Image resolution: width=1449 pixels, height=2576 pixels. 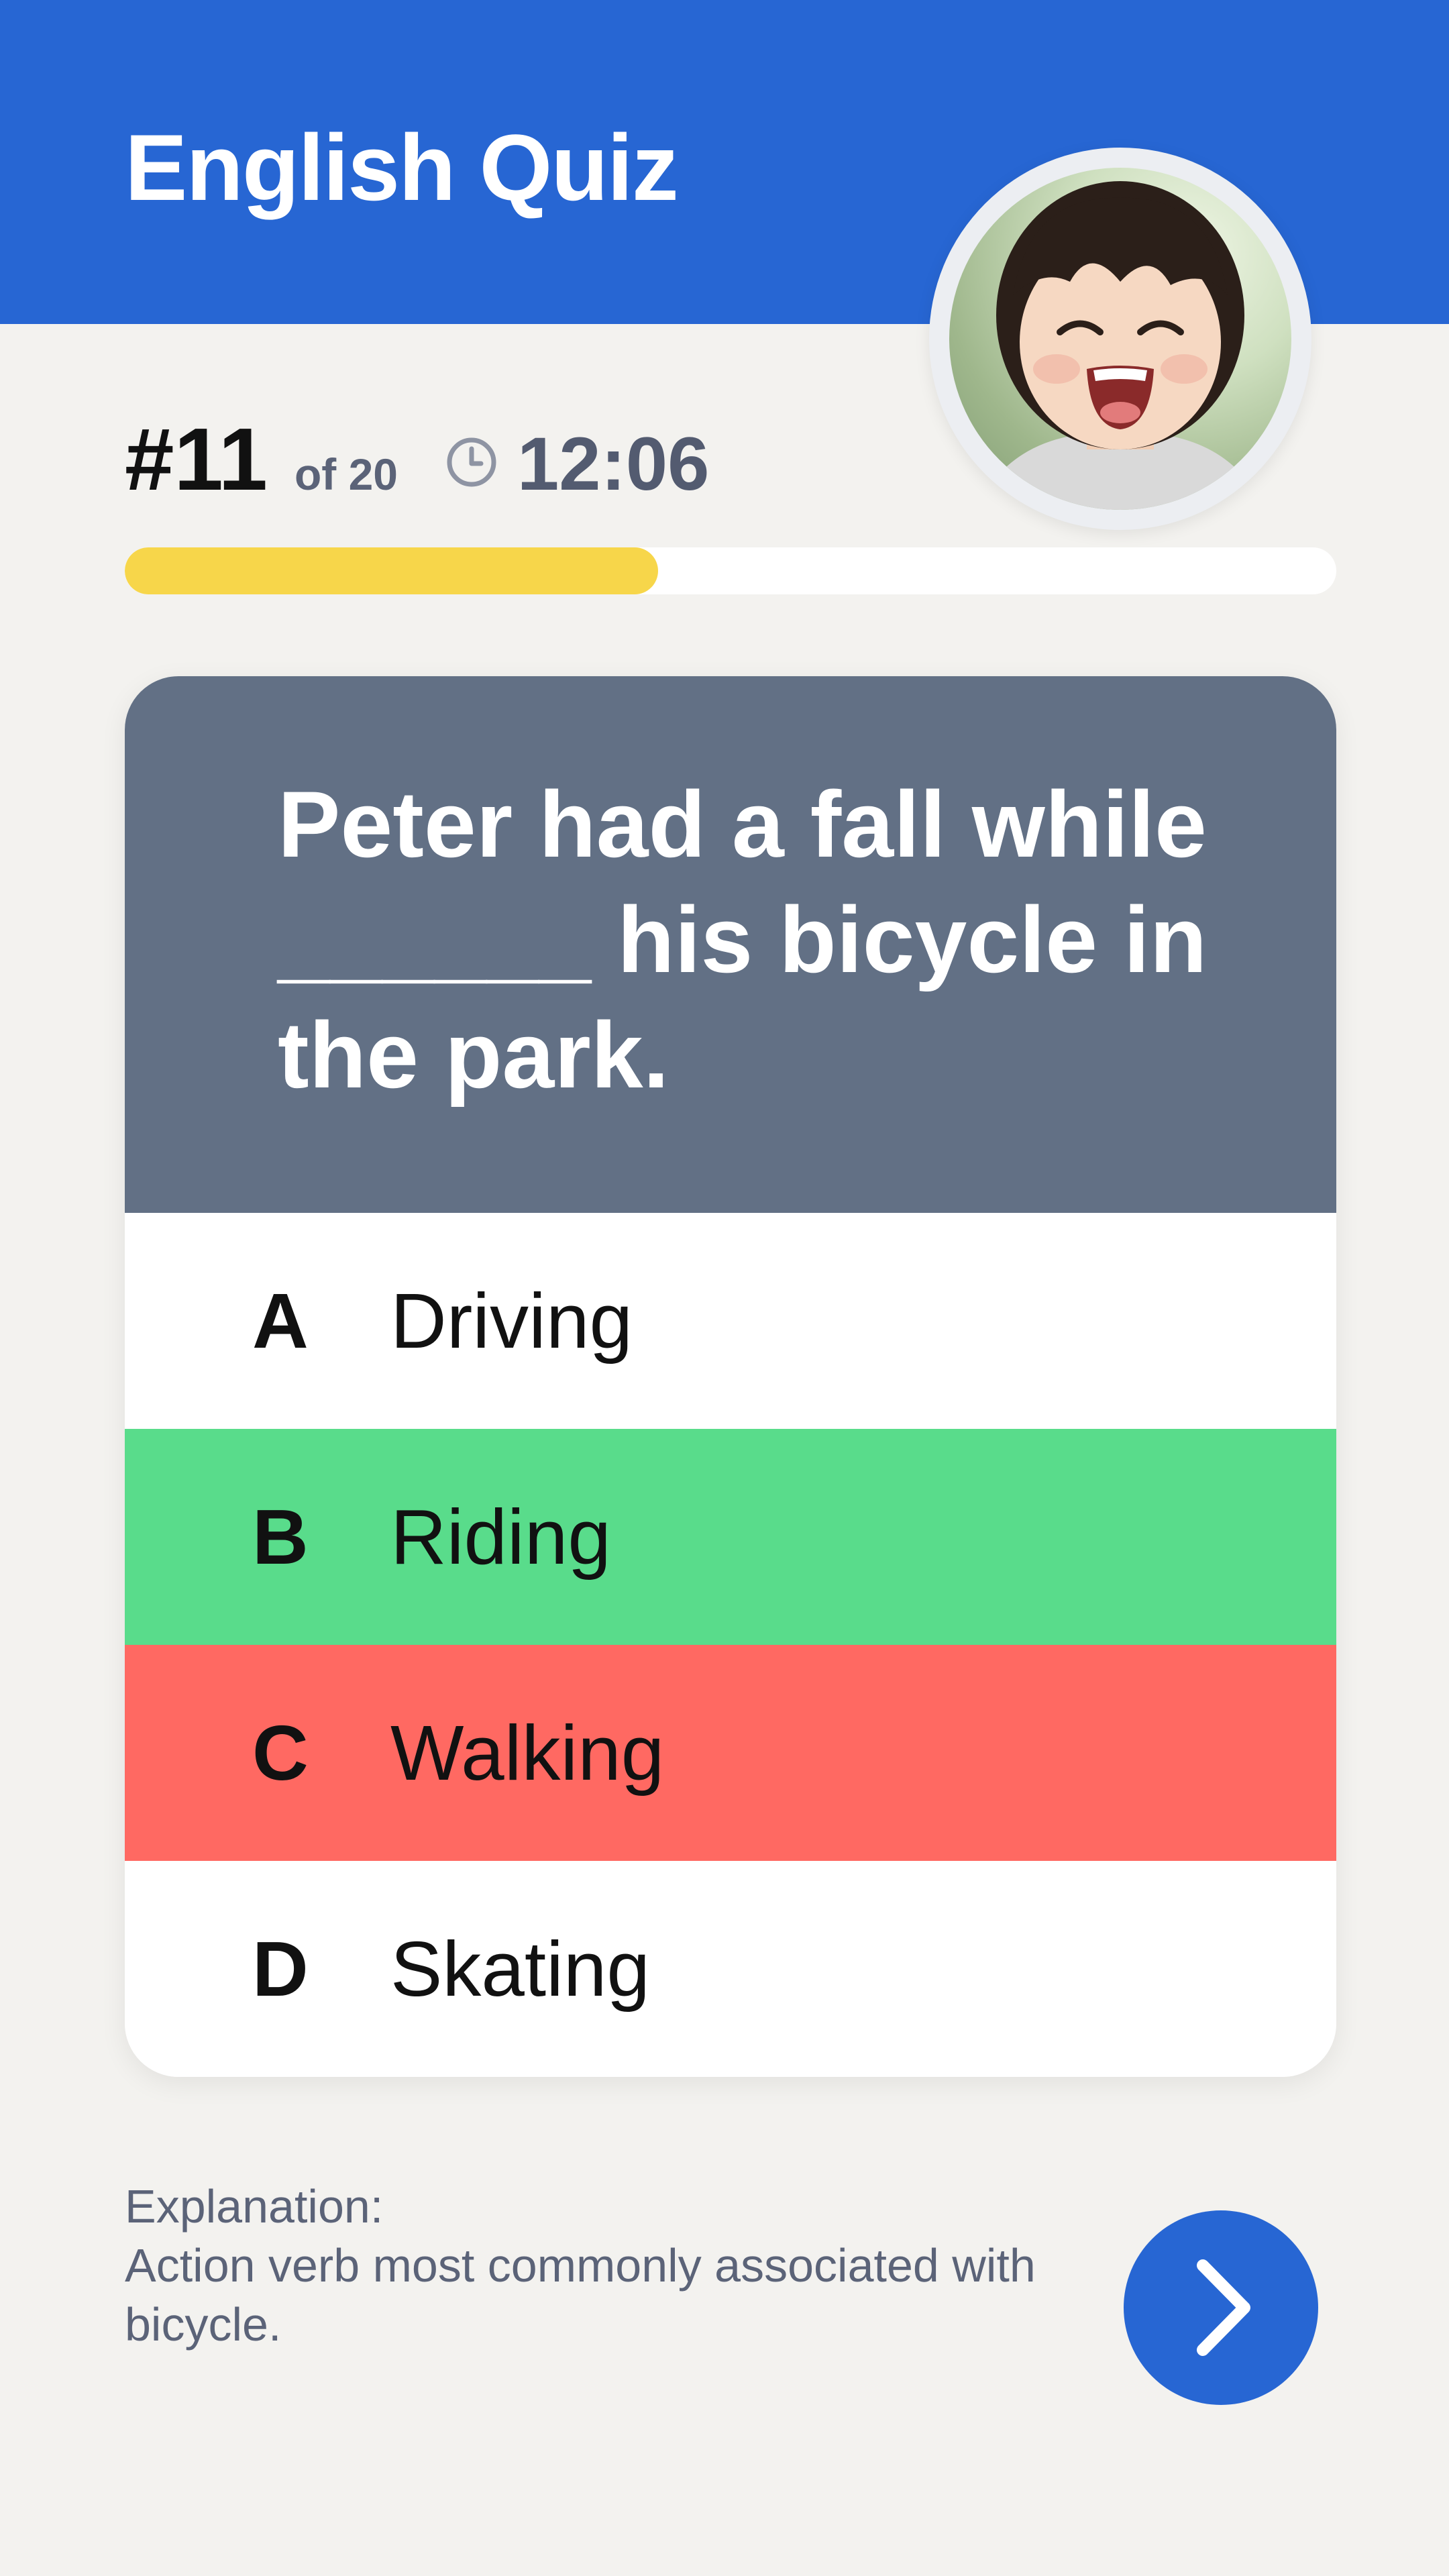 I want to click on option-d: D Skating, so click(x=730, y=1969).